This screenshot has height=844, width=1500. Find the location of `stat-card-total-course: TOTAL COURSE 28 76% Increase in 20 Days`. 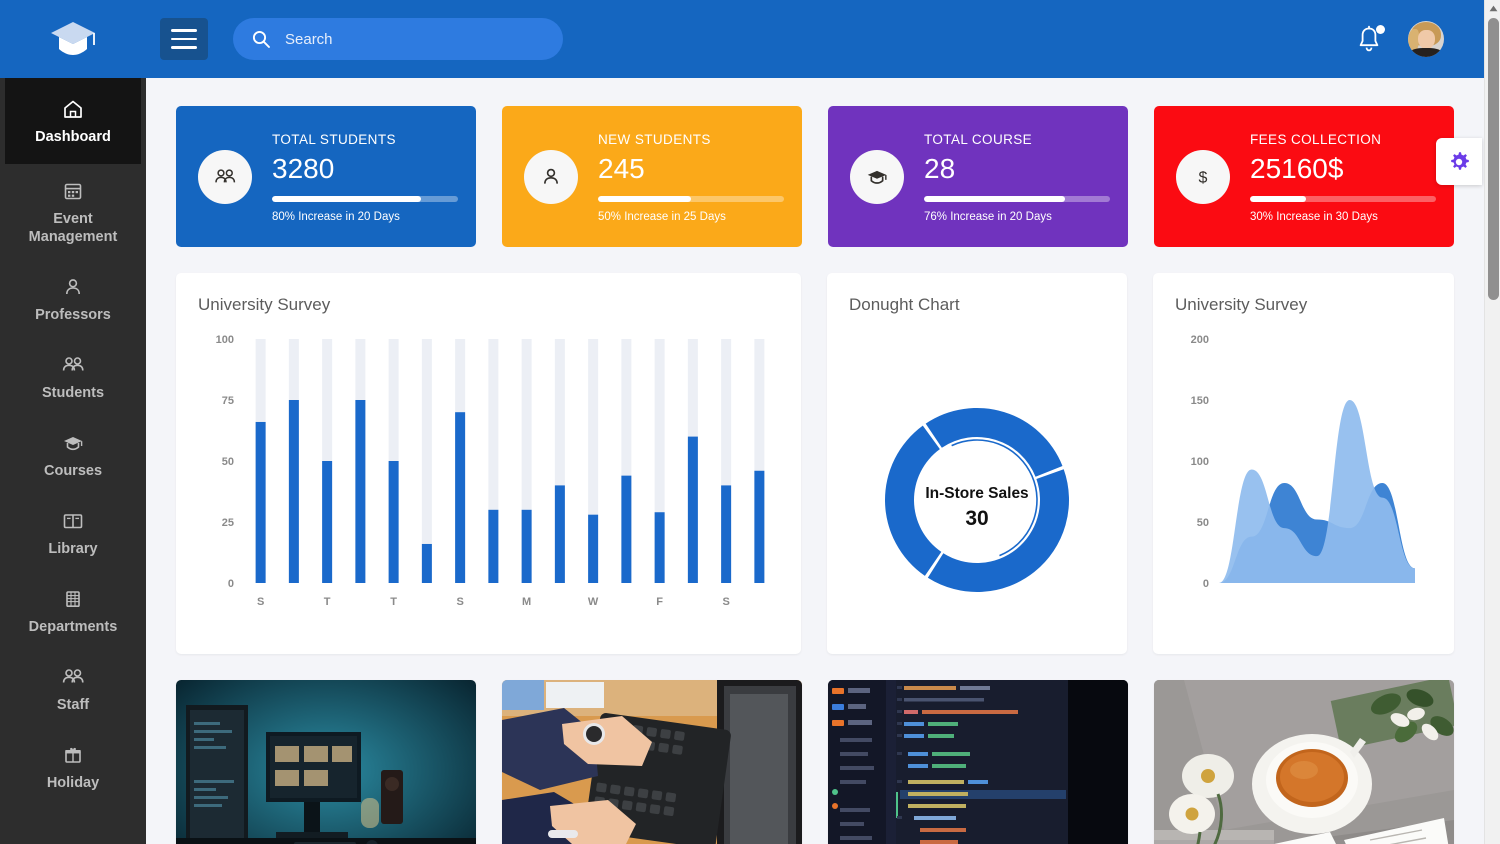

stat-card-total-course: TOTAL COURSE 28 76% Increase in 20 Days is located at coordinates (978, 176).